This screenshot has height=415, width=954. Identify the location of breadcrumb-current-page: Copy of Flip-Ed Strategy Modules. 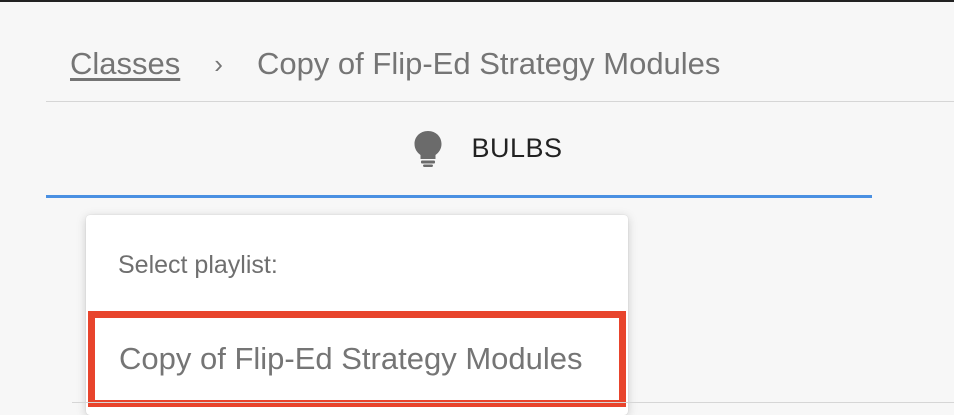
(488, 63).